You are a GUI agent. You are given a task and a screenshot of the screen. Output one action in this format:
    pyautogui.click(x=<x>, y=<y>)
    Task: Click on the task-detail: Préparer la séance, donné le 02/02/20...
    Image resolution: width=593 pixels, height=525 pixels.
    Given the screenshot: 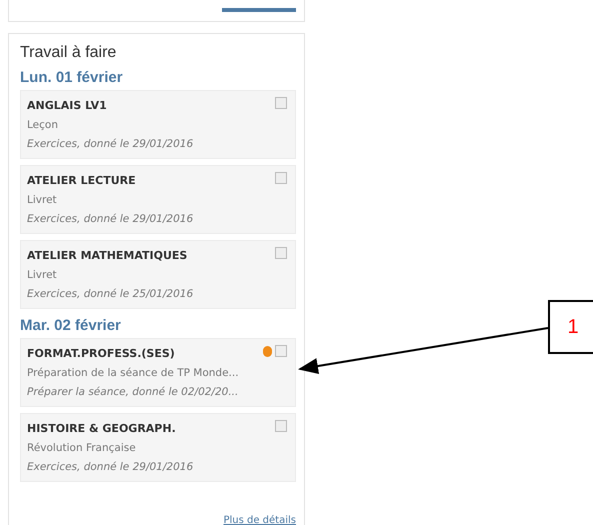 What is the action you would take?
    pyautogui.click(x=132, y=392)
    